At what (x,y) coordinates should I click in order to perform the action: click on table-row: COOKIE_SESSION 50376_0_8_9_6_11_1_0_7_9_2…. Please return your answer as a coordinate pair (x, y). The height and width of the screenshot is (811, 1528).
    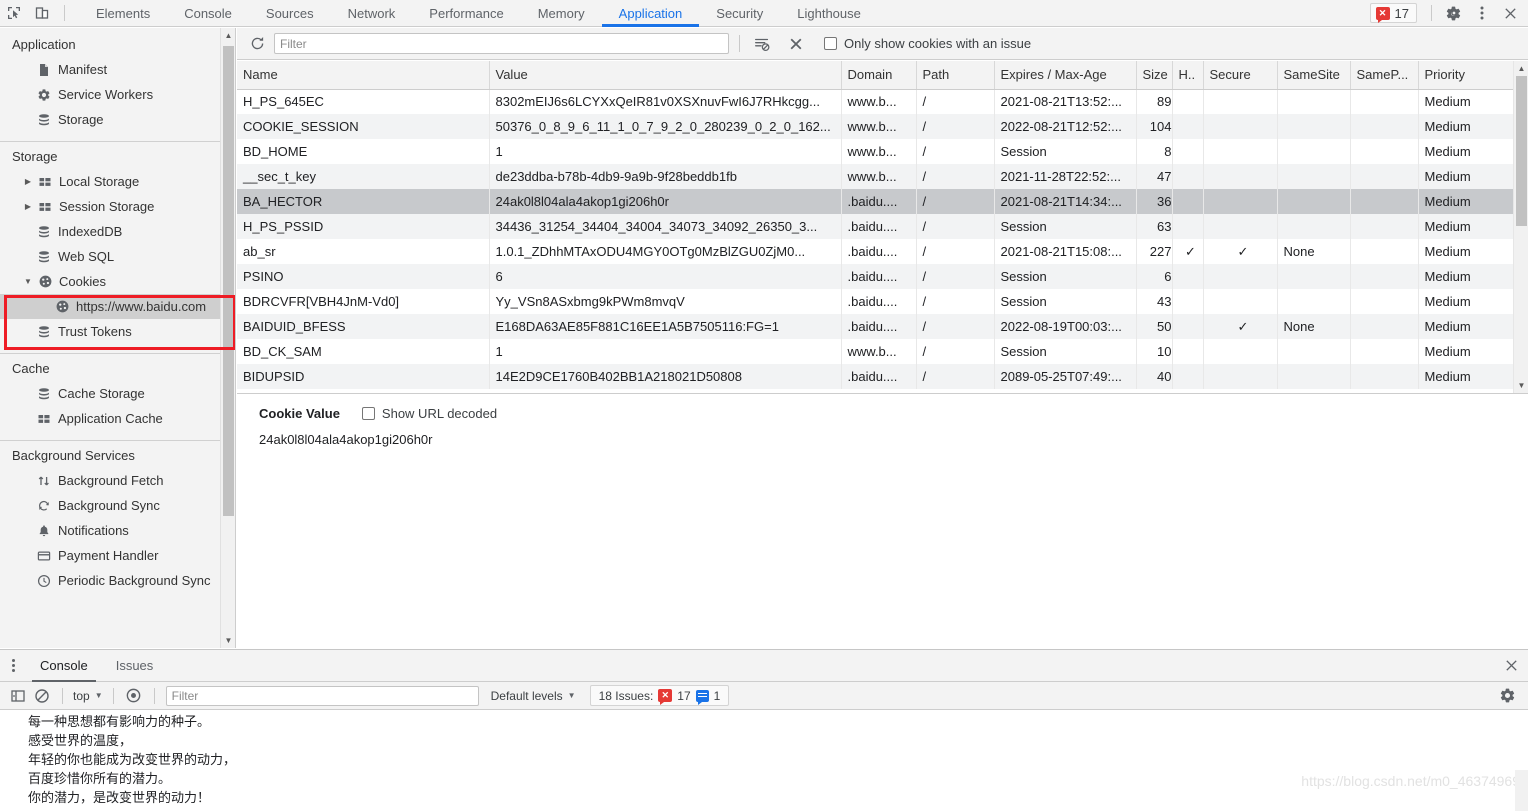
    Looking at the image, I should click on (879, 126).